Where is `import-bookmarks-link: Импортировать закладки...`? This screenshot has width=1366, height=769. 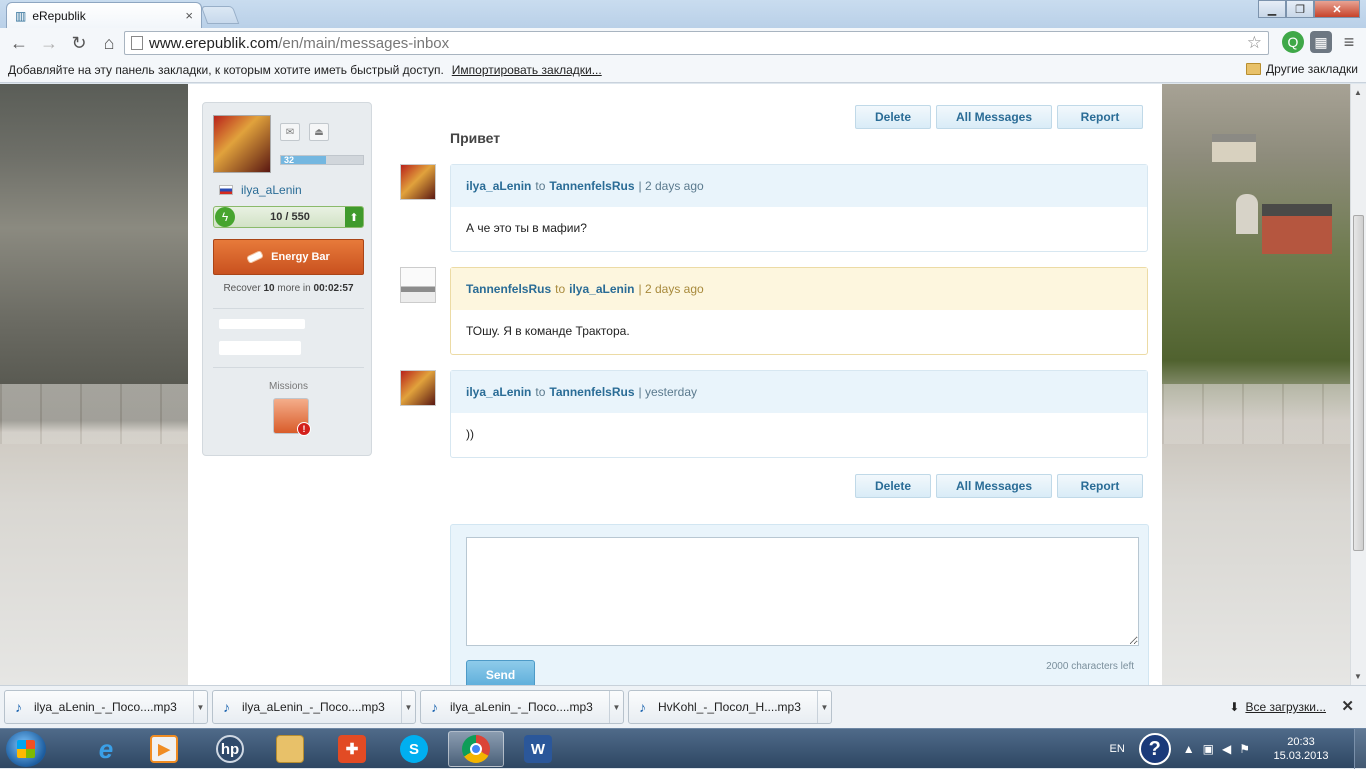
import-bookmarks-link: Импортировать закладки... is located at coordinates (527, 70).